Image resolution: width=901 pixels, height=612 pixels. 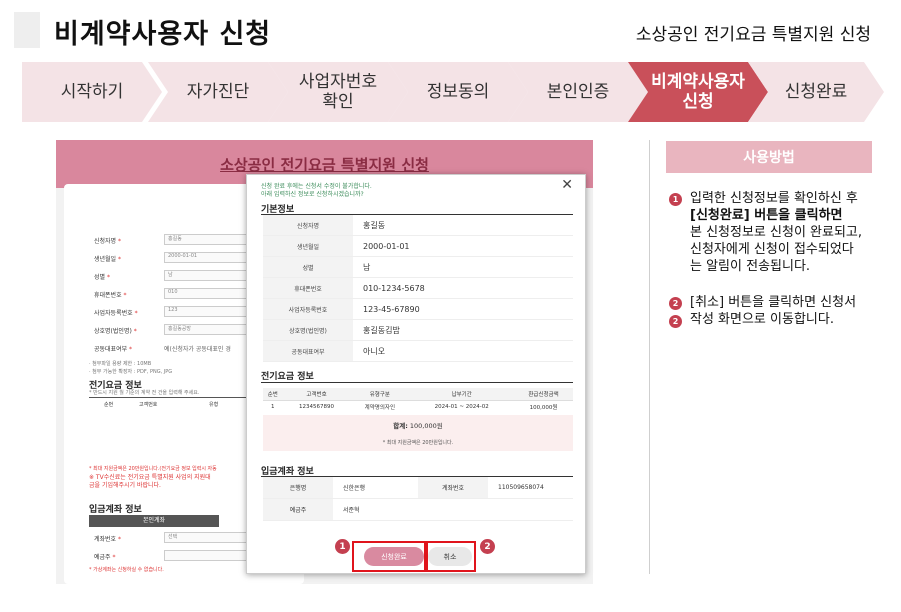 What do you see at coordinates (418, 510) in the screenshot?
I see `account-row: 예금주 서준혁` at bounding box center [418, 510].